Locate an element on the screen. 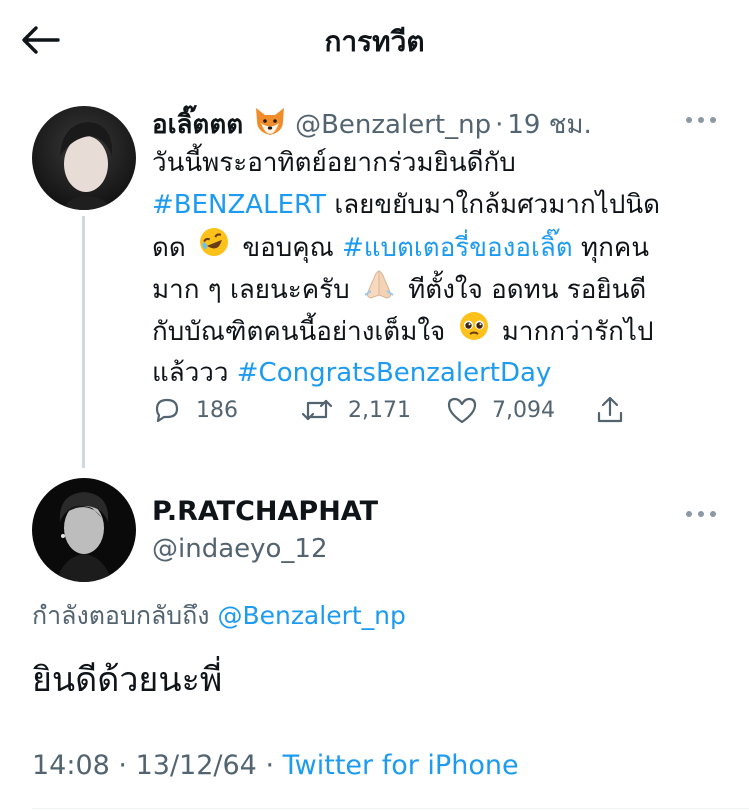  retweet-button: 2,171 is located at coordinates (355, 410).